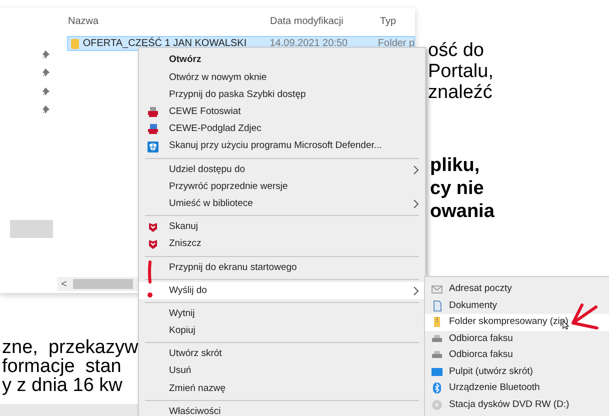 Image resolution: width=609 pixels, height=416 pixels. Describe the element at coordinates (63, 385) in the screenshot. I see `document-text: y z dnia 16 kw` at that location.